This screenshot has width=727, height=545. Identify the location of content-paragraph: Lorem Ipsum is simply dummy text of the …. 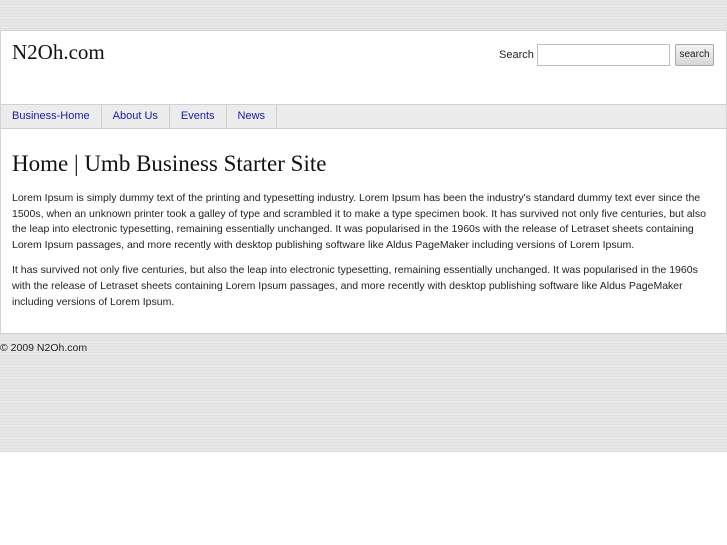
(359, 221).